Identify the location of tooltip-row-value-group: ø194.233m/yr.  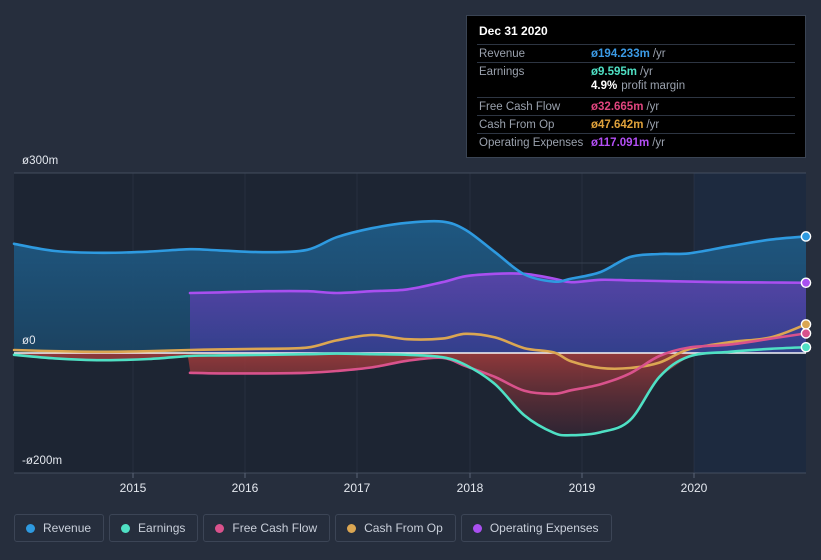
(628, 54).